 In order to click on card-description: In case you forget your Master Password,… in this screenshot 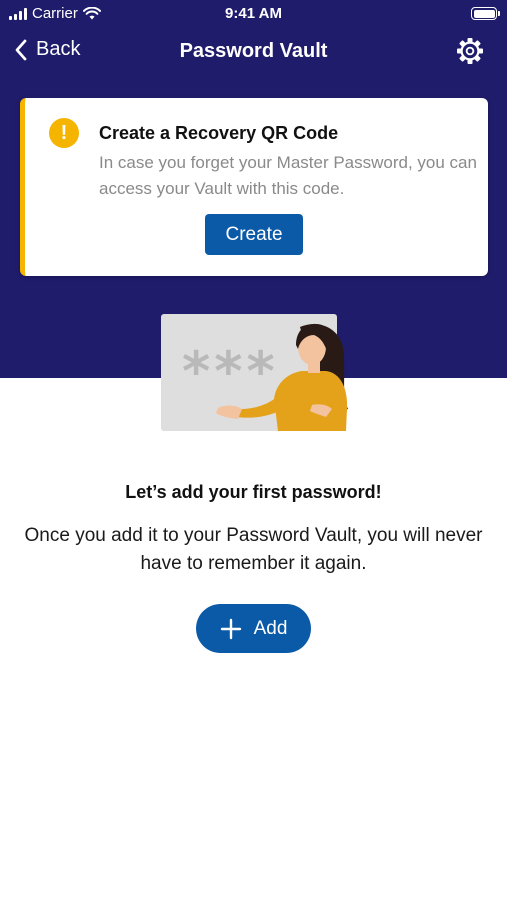, I will do `click(288, 175)`.